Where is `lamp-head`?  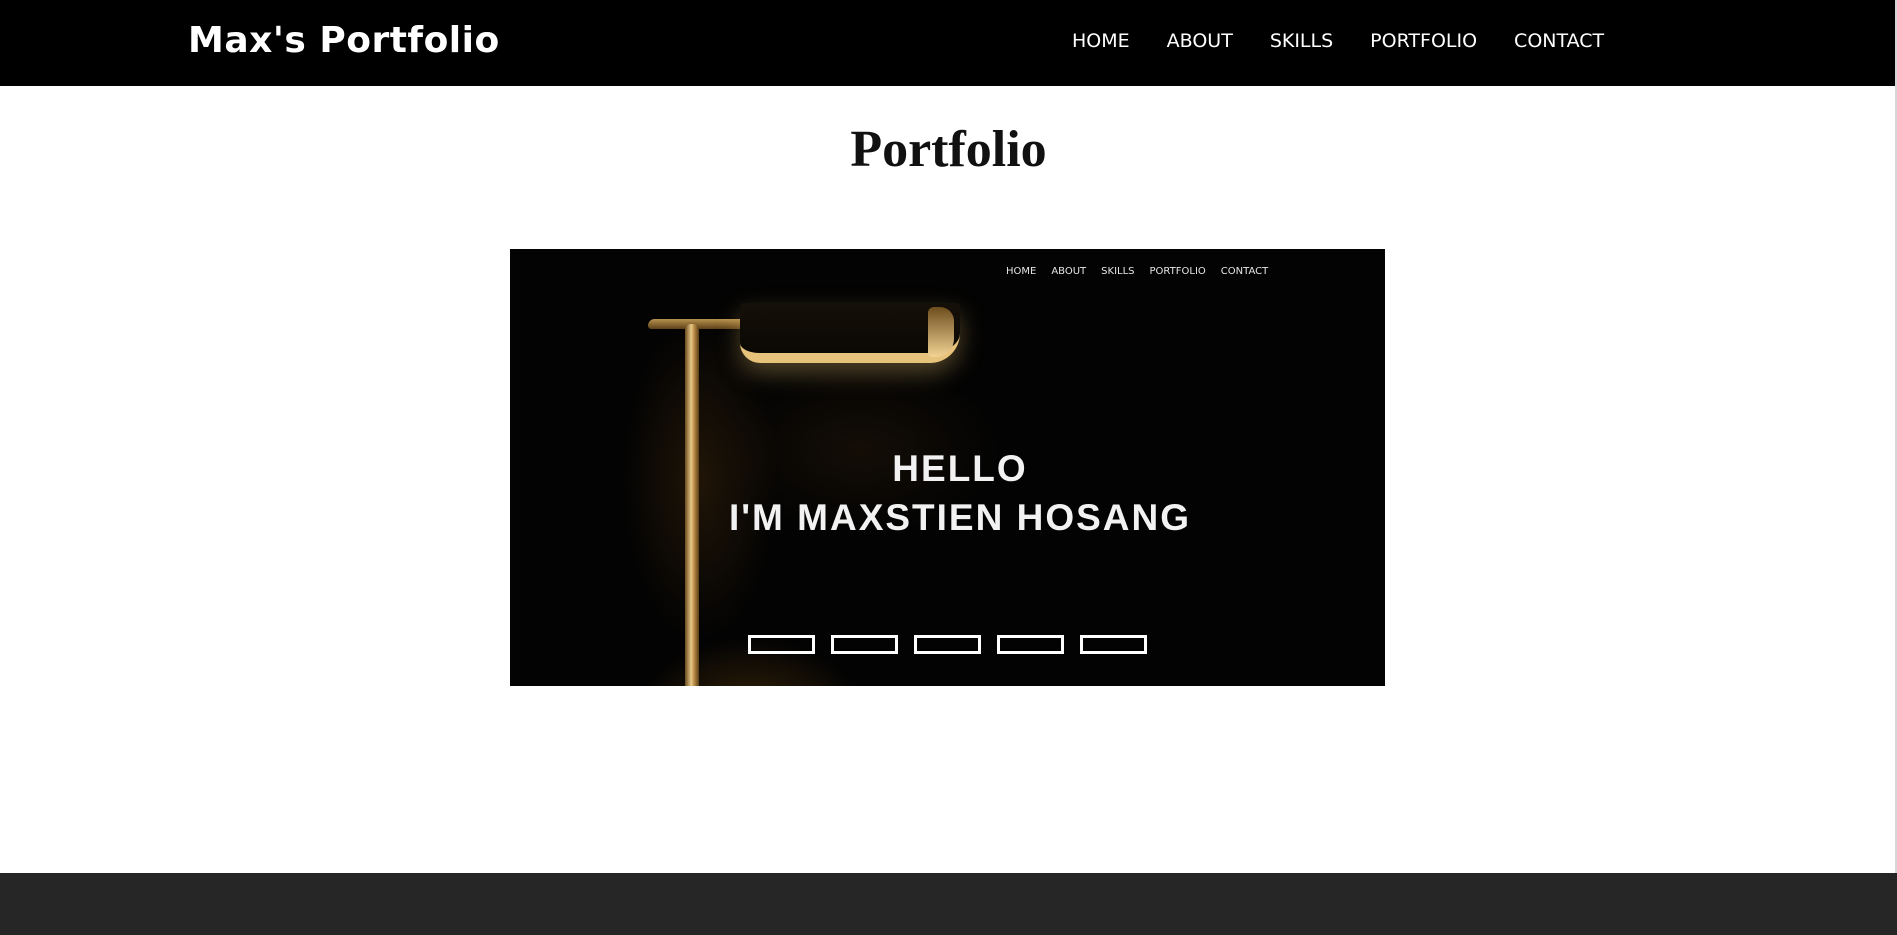 lamp-head is located at coordinates (850, 333).